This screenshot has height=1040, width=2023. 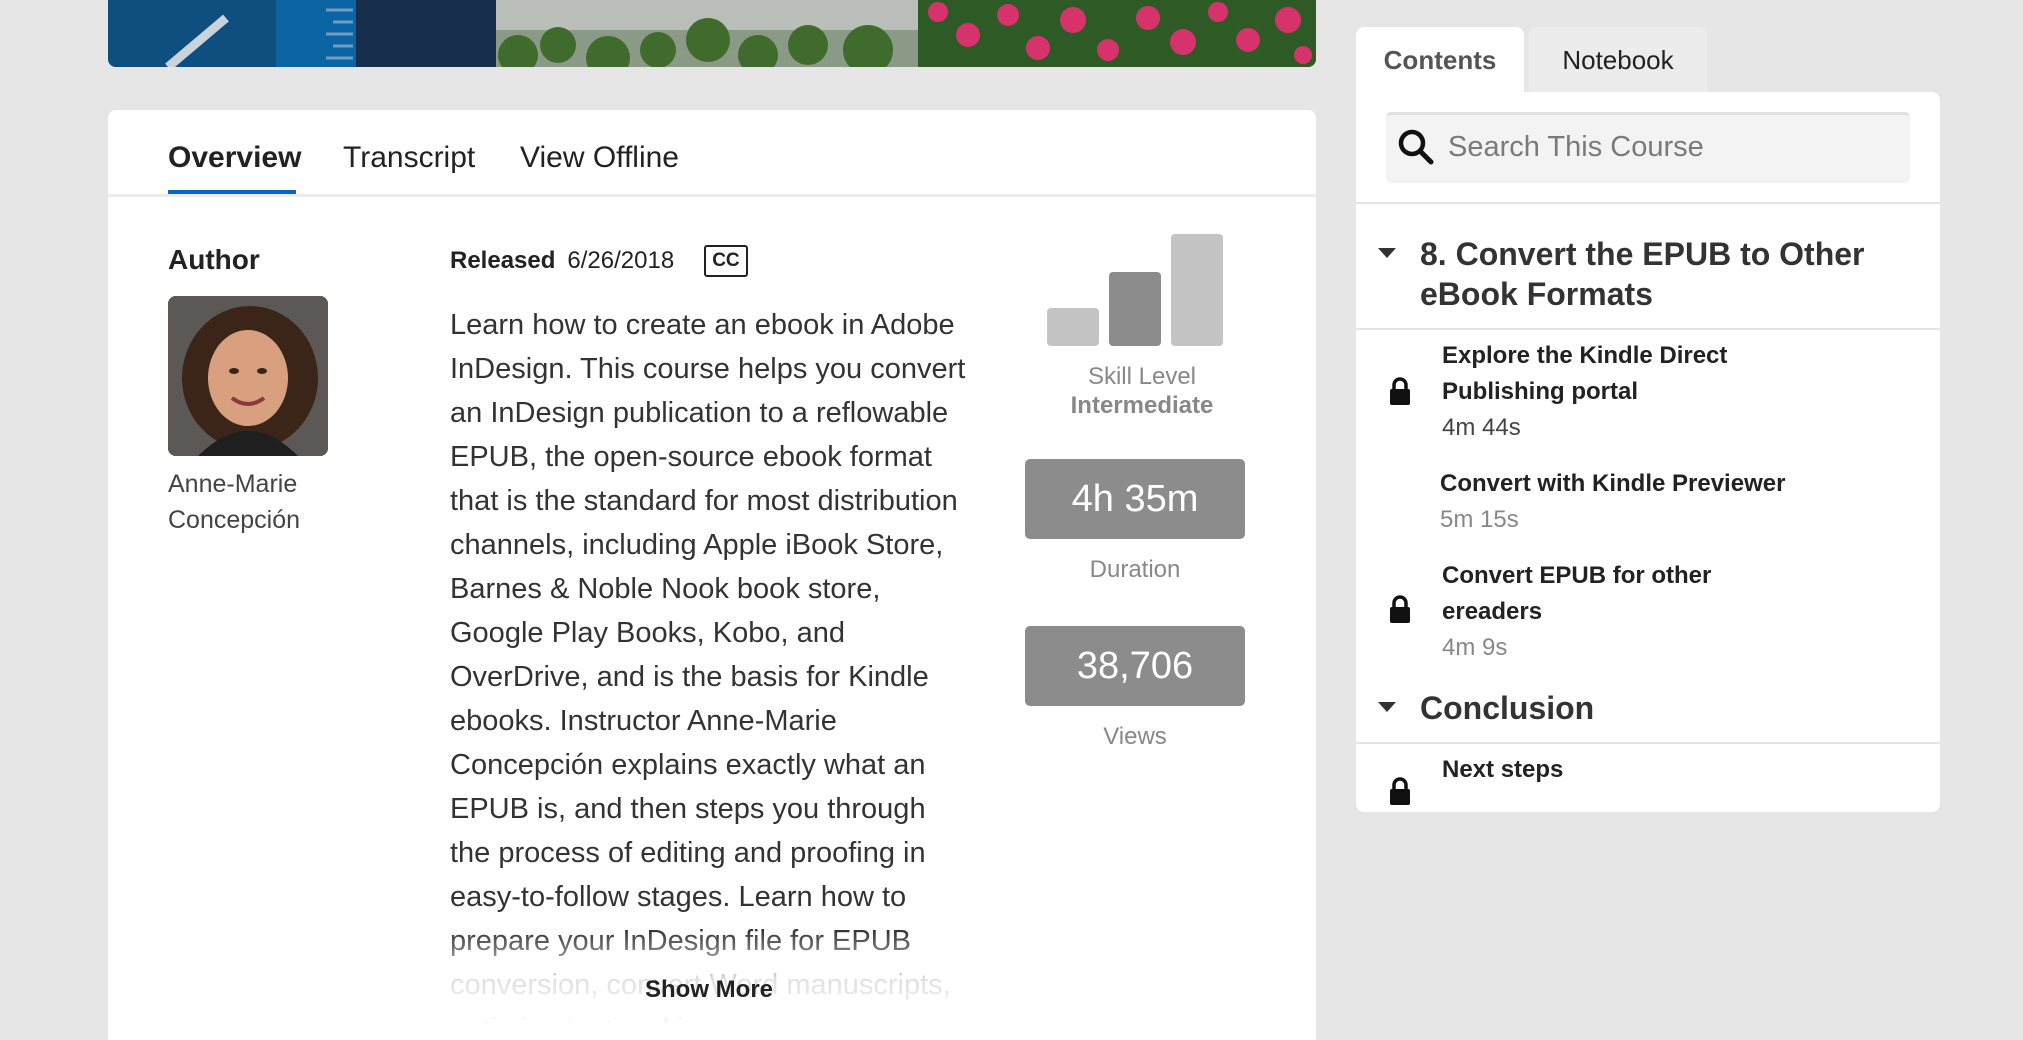 What do you see at coordinates (248, 376) in the screenshot?
I see `author-avatar` at bounding box center [248, 376].